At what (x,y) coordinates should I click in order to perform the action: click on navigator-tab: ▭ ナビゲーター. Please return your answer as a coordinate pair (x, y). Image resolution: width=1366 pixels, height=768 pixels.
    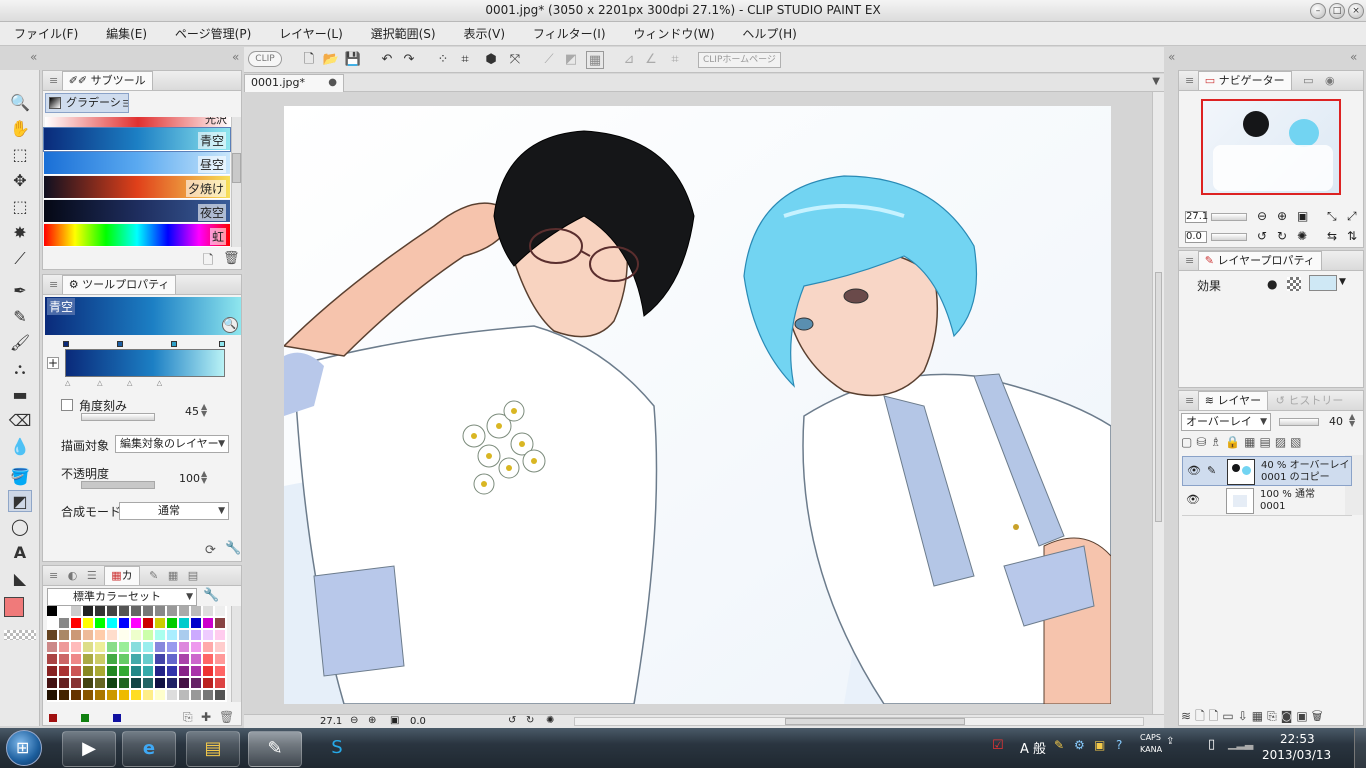
    Looking at the image, I should click on (1244, 80).